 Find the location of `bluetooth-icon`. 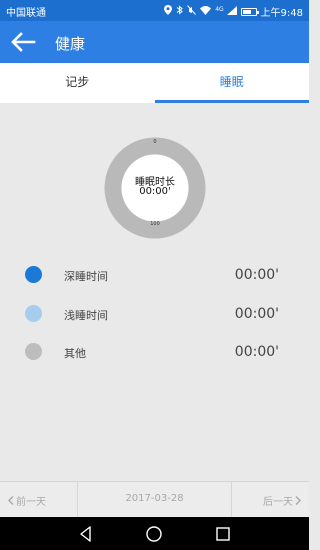

bluetooth-icon is located at coordinates (179, 11).